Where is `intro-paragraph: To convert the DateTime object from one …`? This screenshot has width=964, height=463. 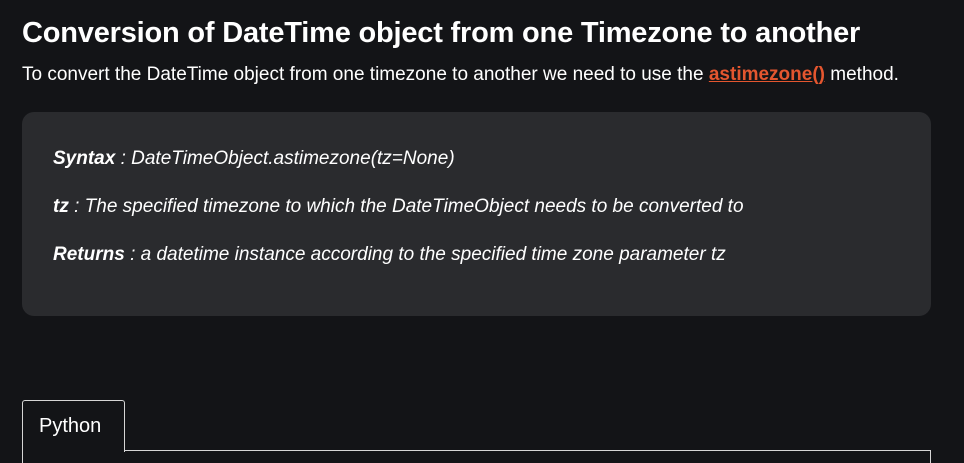
intro-paragraph: To convert the DateTime object from one … is located at coordinates (477, 75).